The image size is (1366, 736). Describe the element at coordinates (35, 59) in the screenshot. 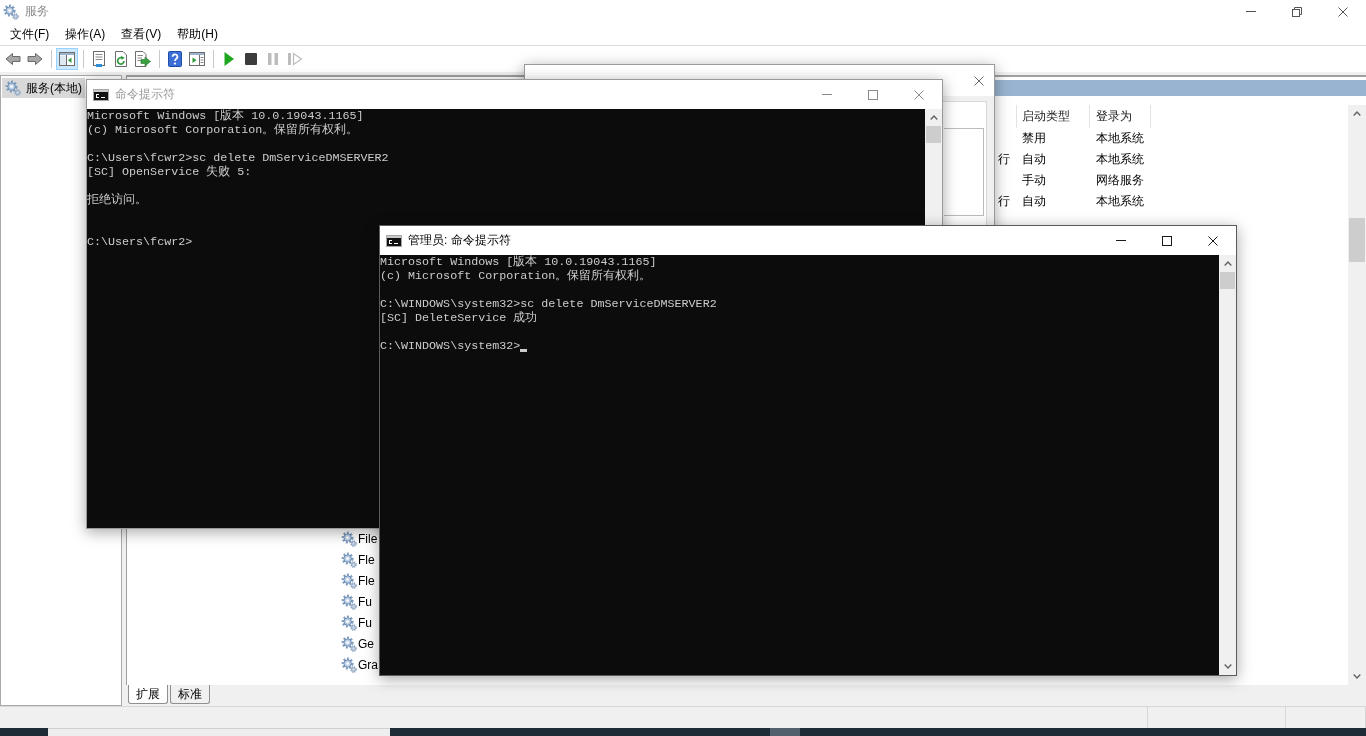

I see `forward-arrow-icon` at that location.